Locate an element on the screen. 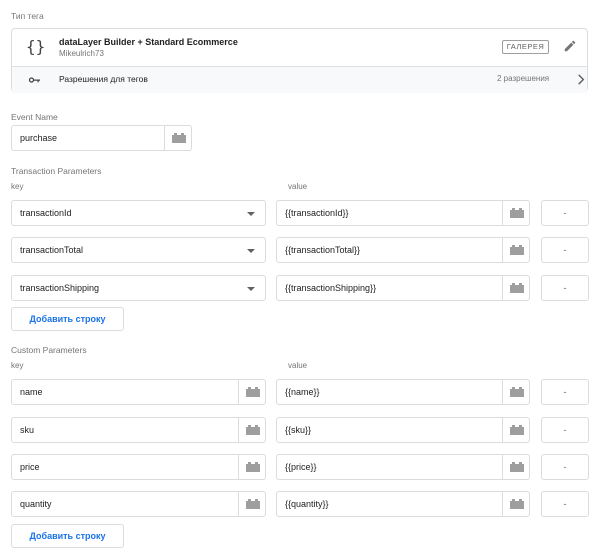 The width and height of the screenshot is (600, 557). transaction-value-text: {{transactionId}} is located at coordinates (317, 213).